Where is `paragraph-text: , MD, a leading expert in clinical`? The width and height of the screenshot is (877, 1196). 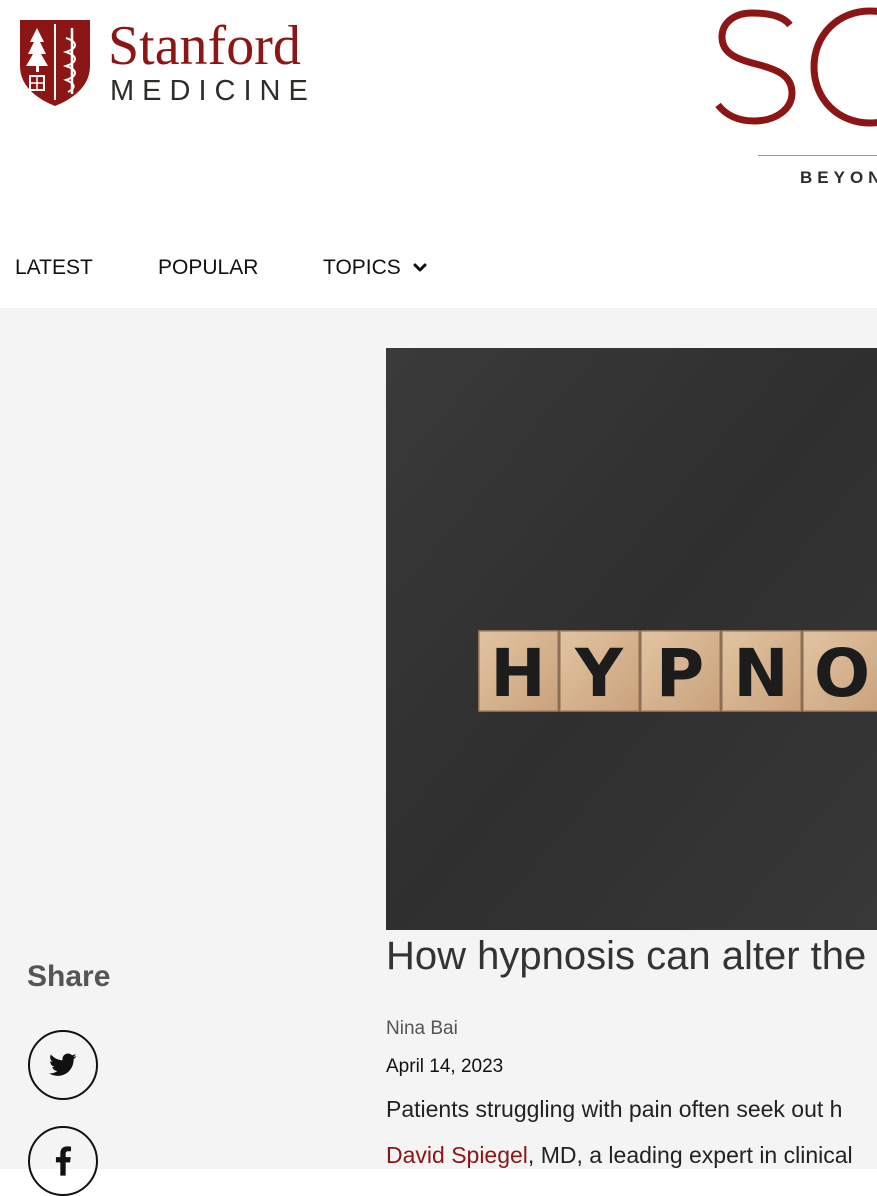 paragraph-text: , MD, a leading expert in clinical is located at coordinates (690, 1155).